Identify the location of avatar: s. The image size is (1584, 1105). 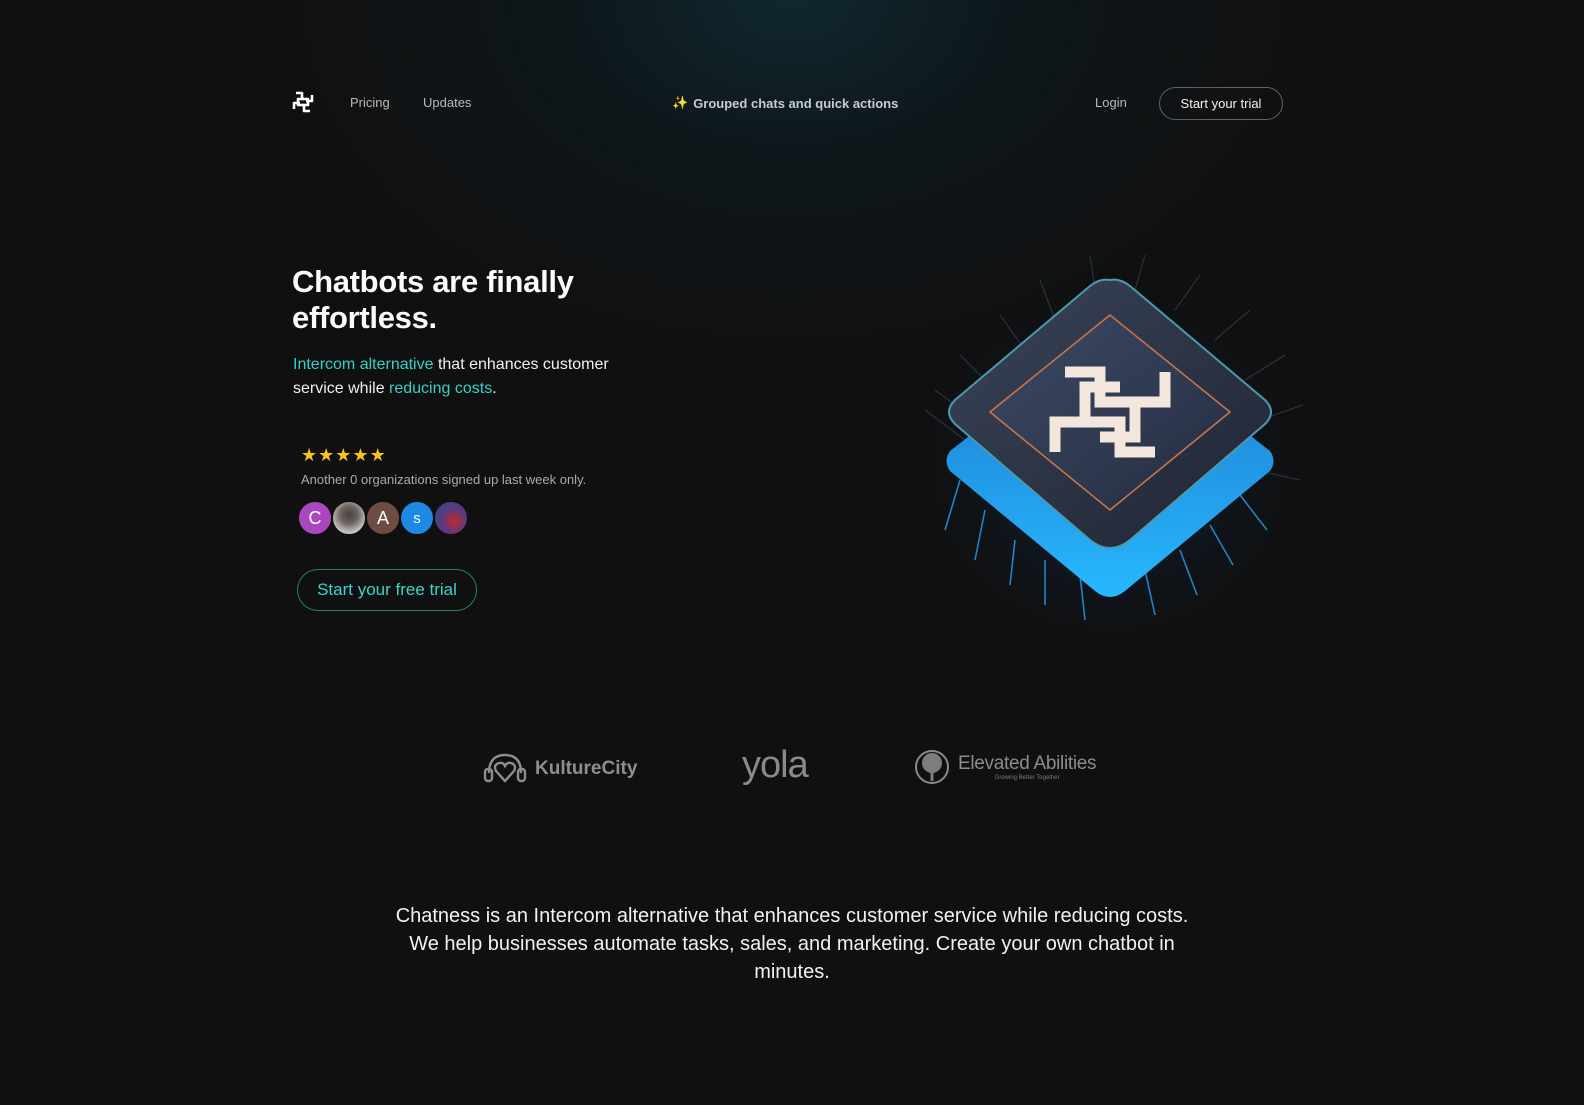
(417, 518).